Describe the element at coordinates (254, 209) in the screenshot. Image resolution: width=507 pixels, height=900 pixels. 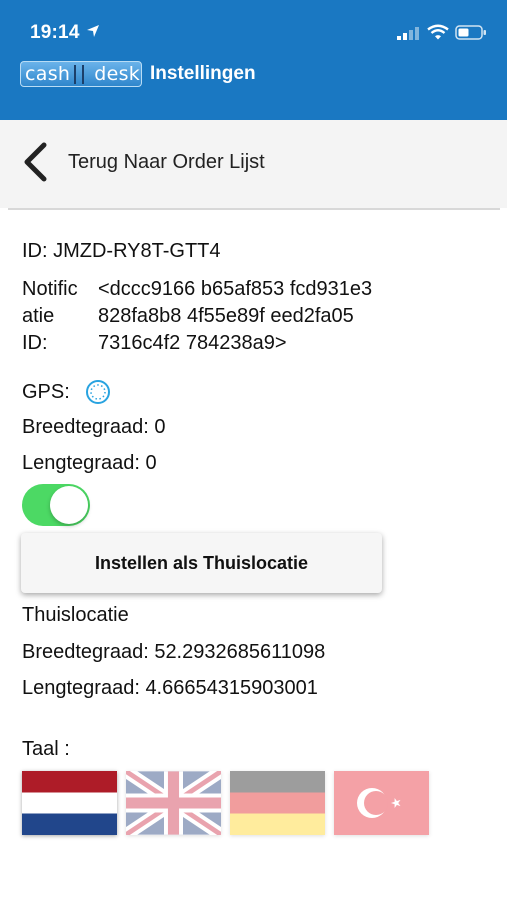
I see `divider` at that location.